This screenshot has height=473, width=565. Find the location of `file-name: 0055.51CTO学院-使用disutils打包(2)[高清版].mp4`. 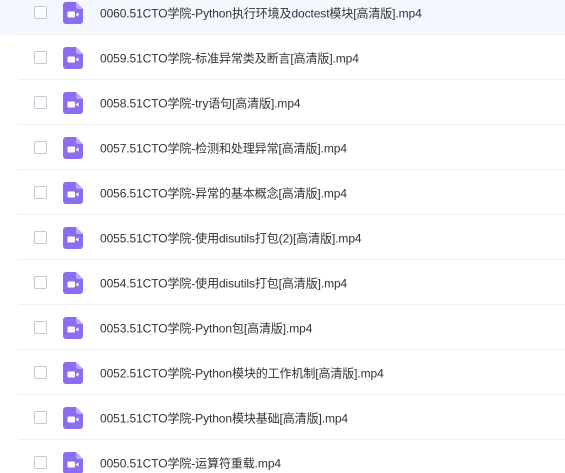

file-name: 0055.51CTO学院-使用disutils打包(2)[高清版].mp4 is located at coordinates (231, 237).